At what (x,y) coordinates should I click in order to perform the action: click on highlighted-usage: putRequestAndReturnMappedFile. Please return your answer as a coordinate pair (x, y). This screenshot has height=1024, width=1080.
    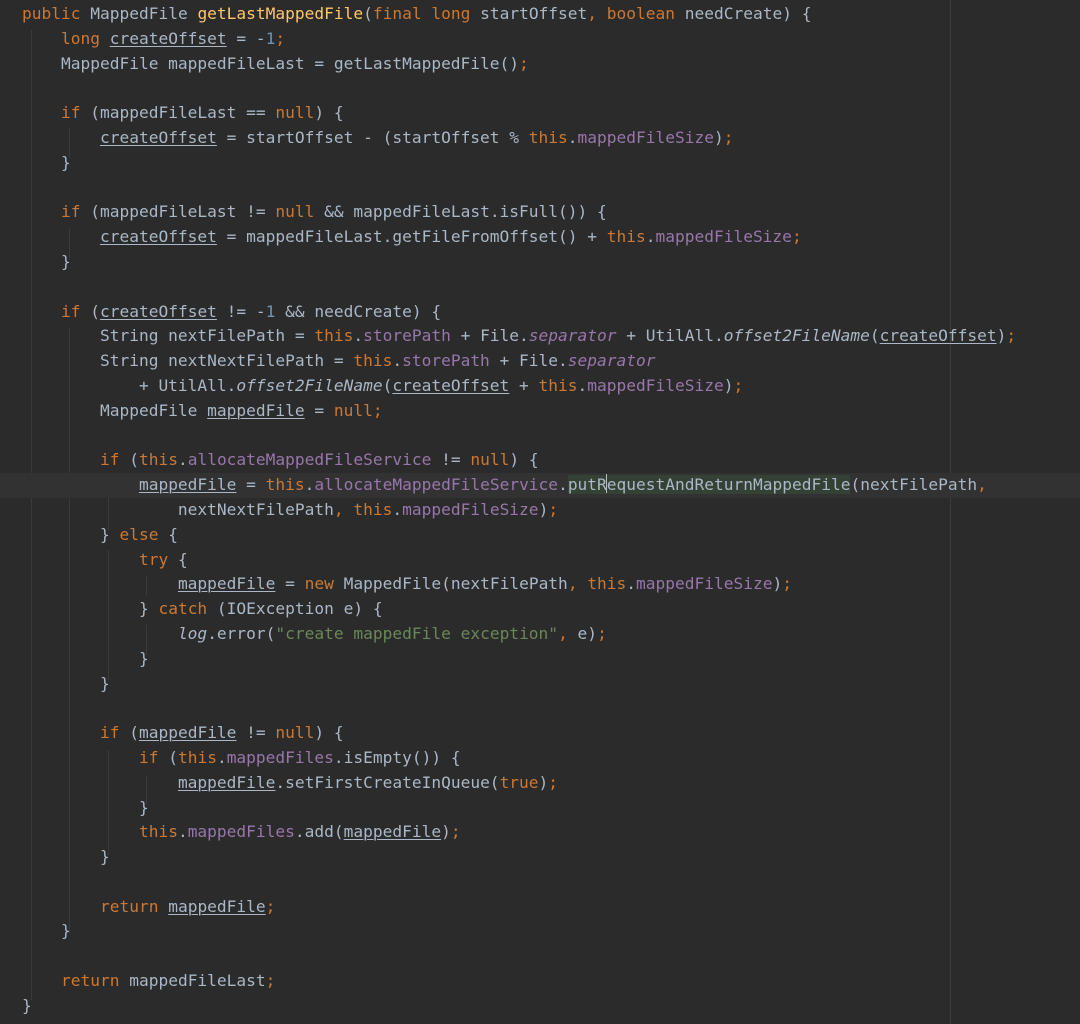
    Looking at the image, I should click on (709, 484).